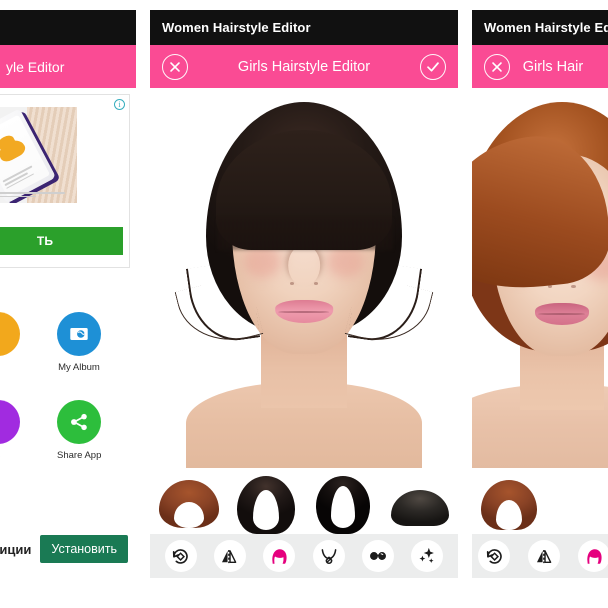  What do you see at coordinates (546, 27) in the screenshot?
I see `right-appbar-title: Women Hairstyle Ed` at bounding box center [546, 27].